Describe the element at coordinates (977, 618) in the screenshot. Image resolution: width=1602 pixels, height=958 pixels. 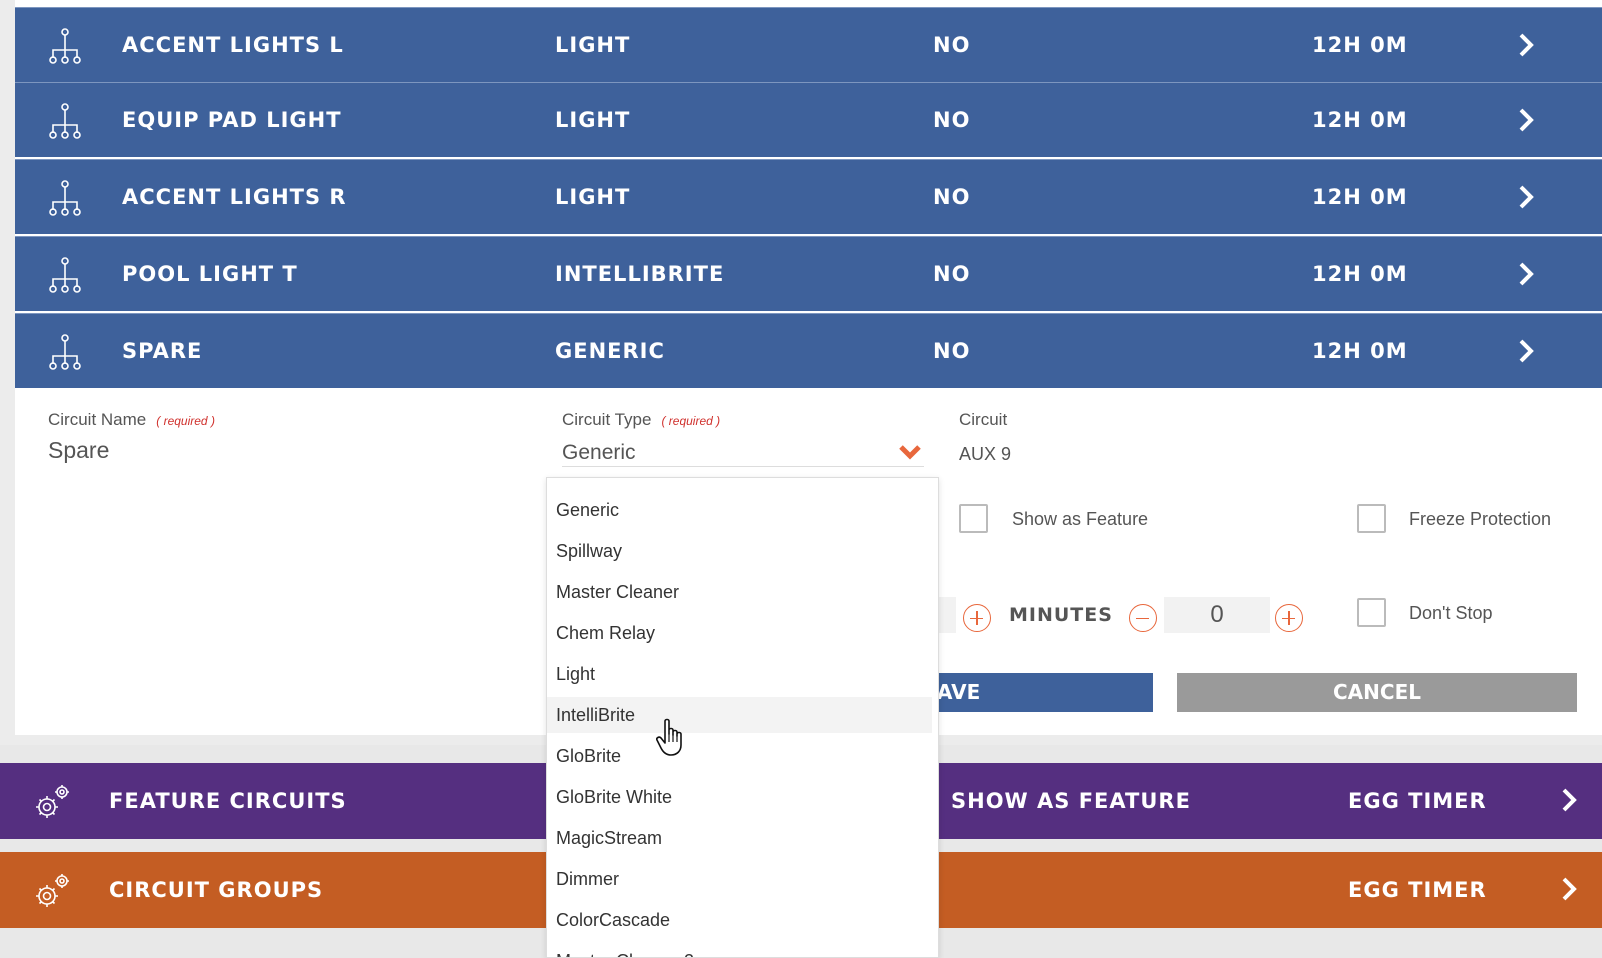
I see `hours-increment-button` at that location.